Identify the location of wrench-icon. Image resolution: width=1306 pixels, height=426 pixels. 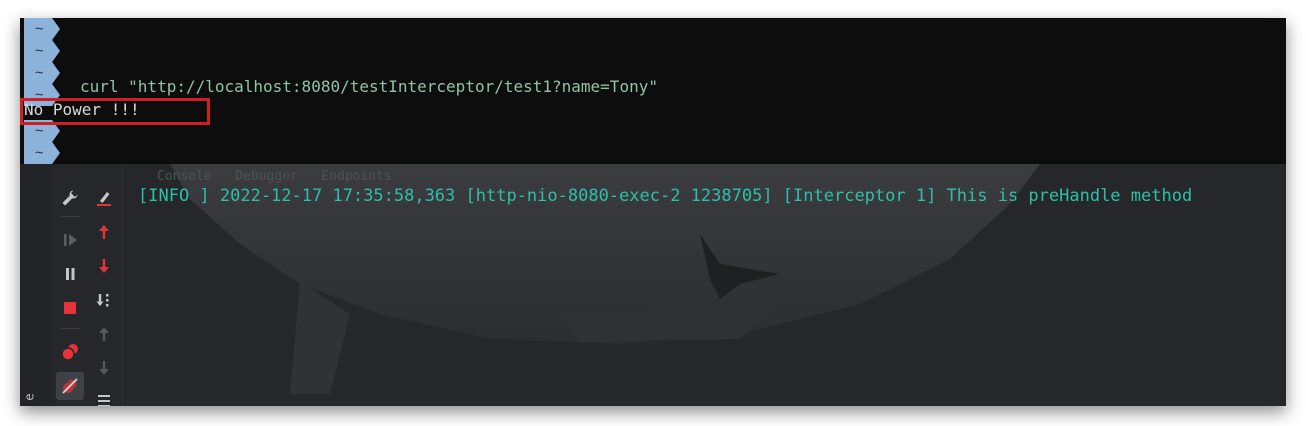
(70, 198).